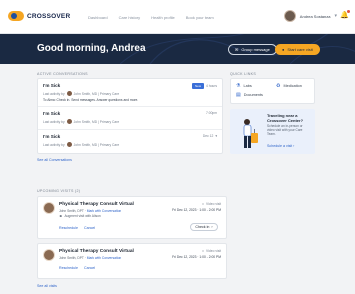 This screenshot has height=294, width=355. Describe the element at coordinates (255, 49) in the screenshot. I see `group-message-label: Group message` at that location.